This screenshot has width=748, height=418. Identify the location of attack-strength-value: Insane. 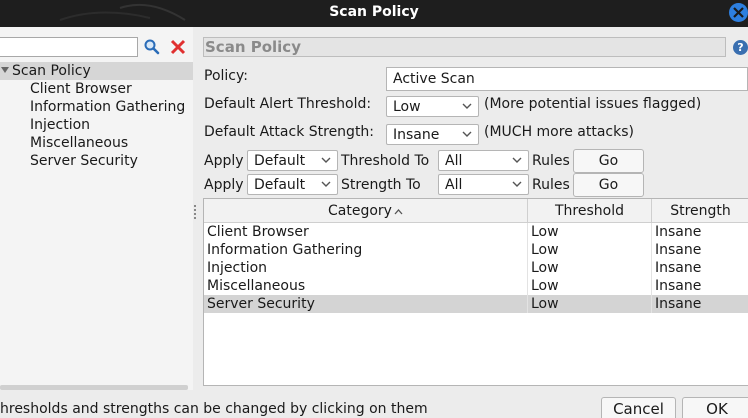
(416, 135).